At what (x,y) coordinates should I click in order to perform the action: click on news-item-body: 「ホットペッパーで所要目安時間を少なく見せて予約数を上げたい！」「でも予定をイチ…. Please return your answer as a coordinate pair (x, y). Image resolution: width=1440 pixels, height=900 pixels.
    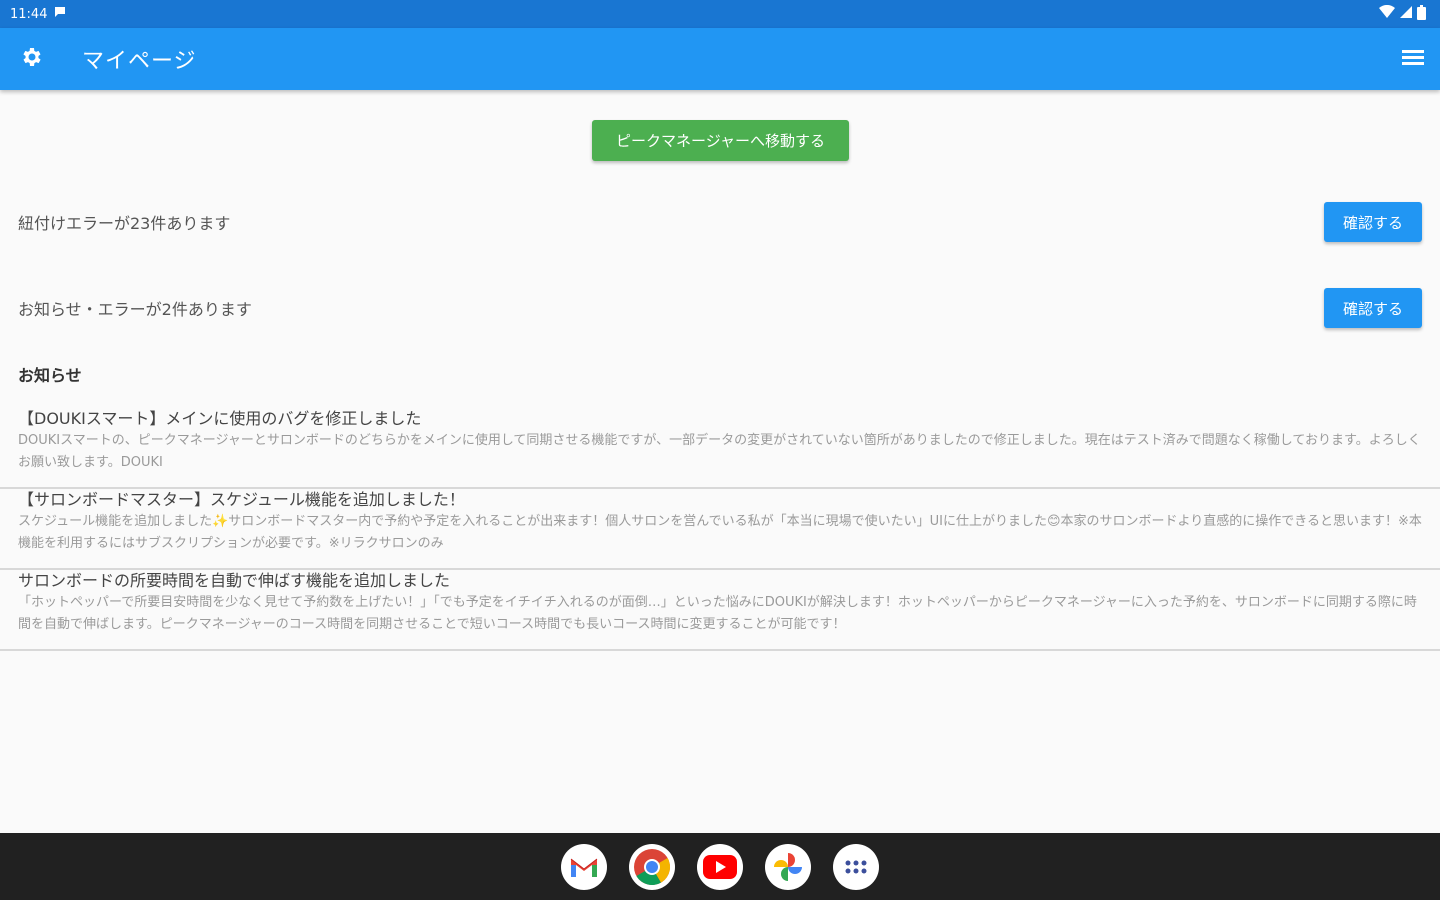
    Looking at the image, I should click on (717, 613).